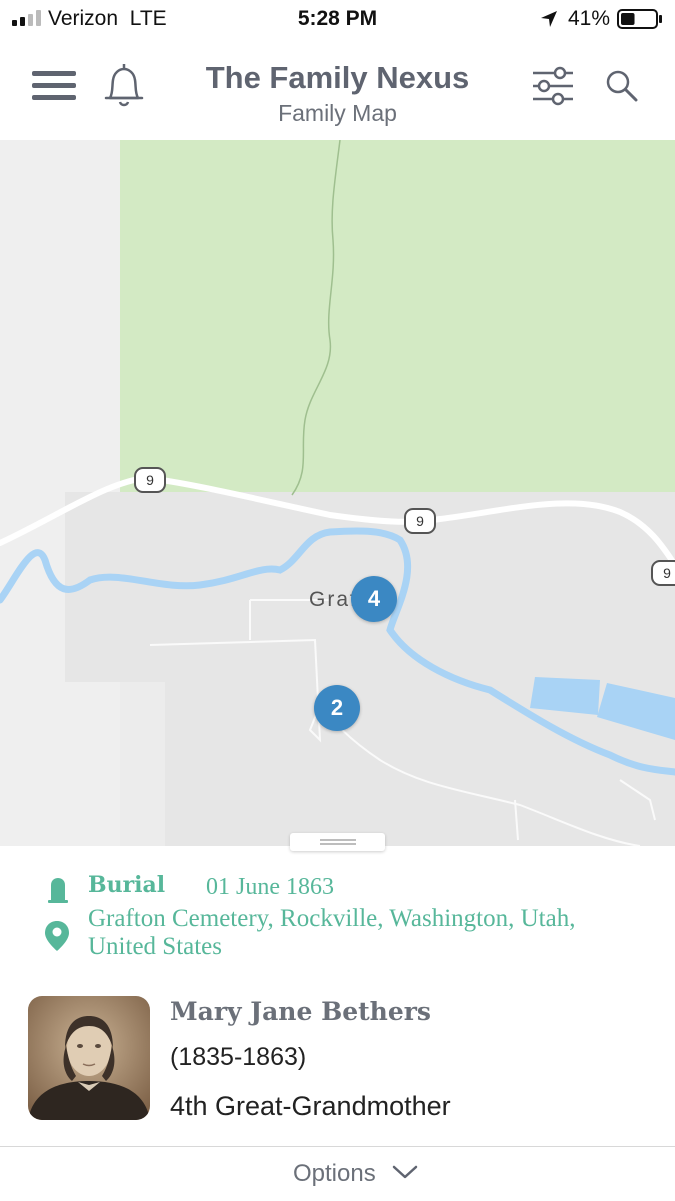 Image resolution: width=675 pixels, height=1201 pixels. What do you see at coordinates (589, 18) in the screenshot?
I see `battery-percent: 41%` at bounding box center [589, 18].